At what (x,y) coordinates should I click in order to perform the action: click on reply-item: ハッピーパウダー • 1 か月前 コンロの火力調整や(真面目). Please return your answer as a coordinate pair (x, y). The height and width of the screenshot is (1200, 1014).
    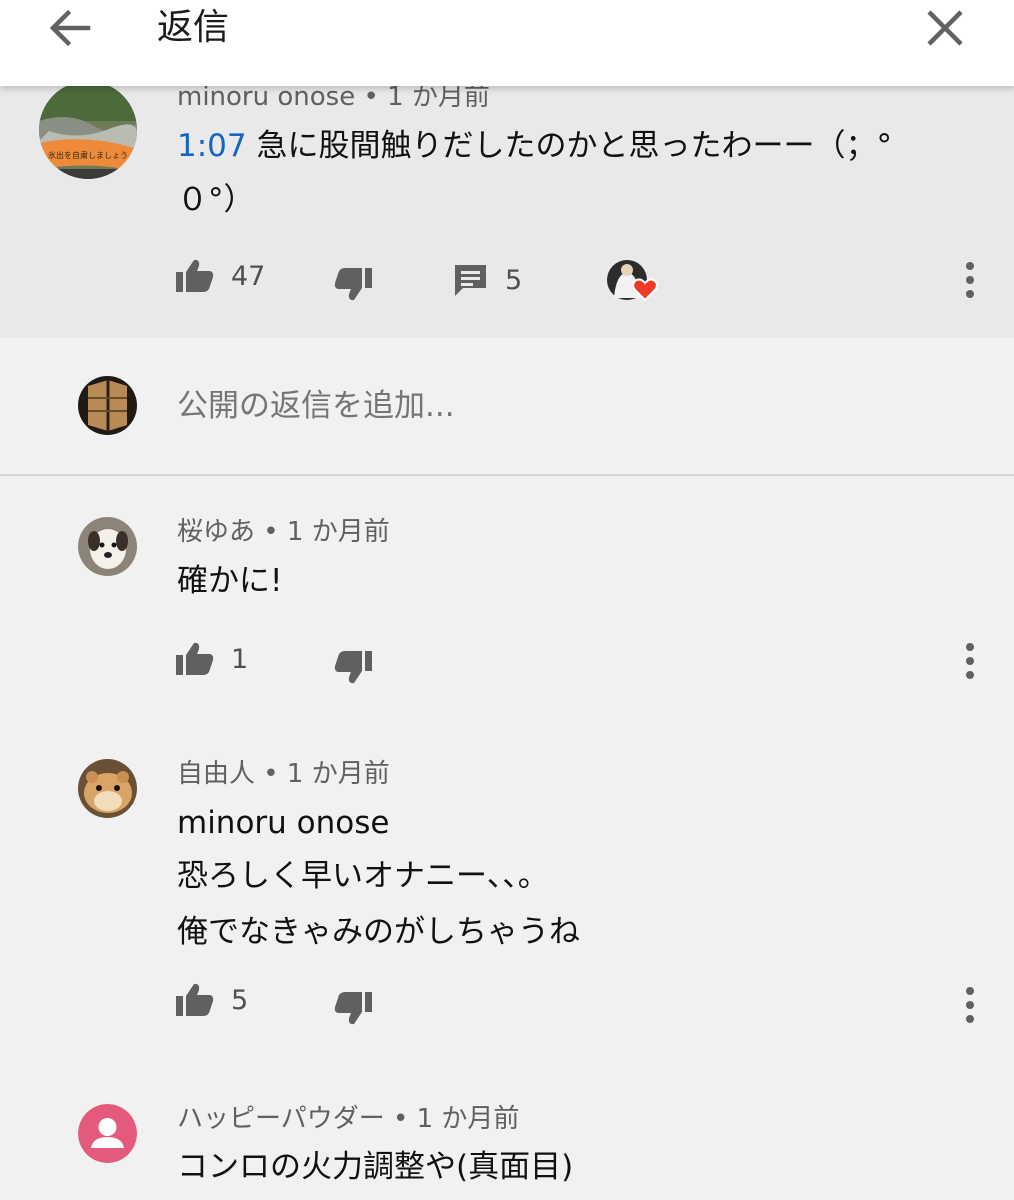
    Looking at the image, I should click on (507, 1132).